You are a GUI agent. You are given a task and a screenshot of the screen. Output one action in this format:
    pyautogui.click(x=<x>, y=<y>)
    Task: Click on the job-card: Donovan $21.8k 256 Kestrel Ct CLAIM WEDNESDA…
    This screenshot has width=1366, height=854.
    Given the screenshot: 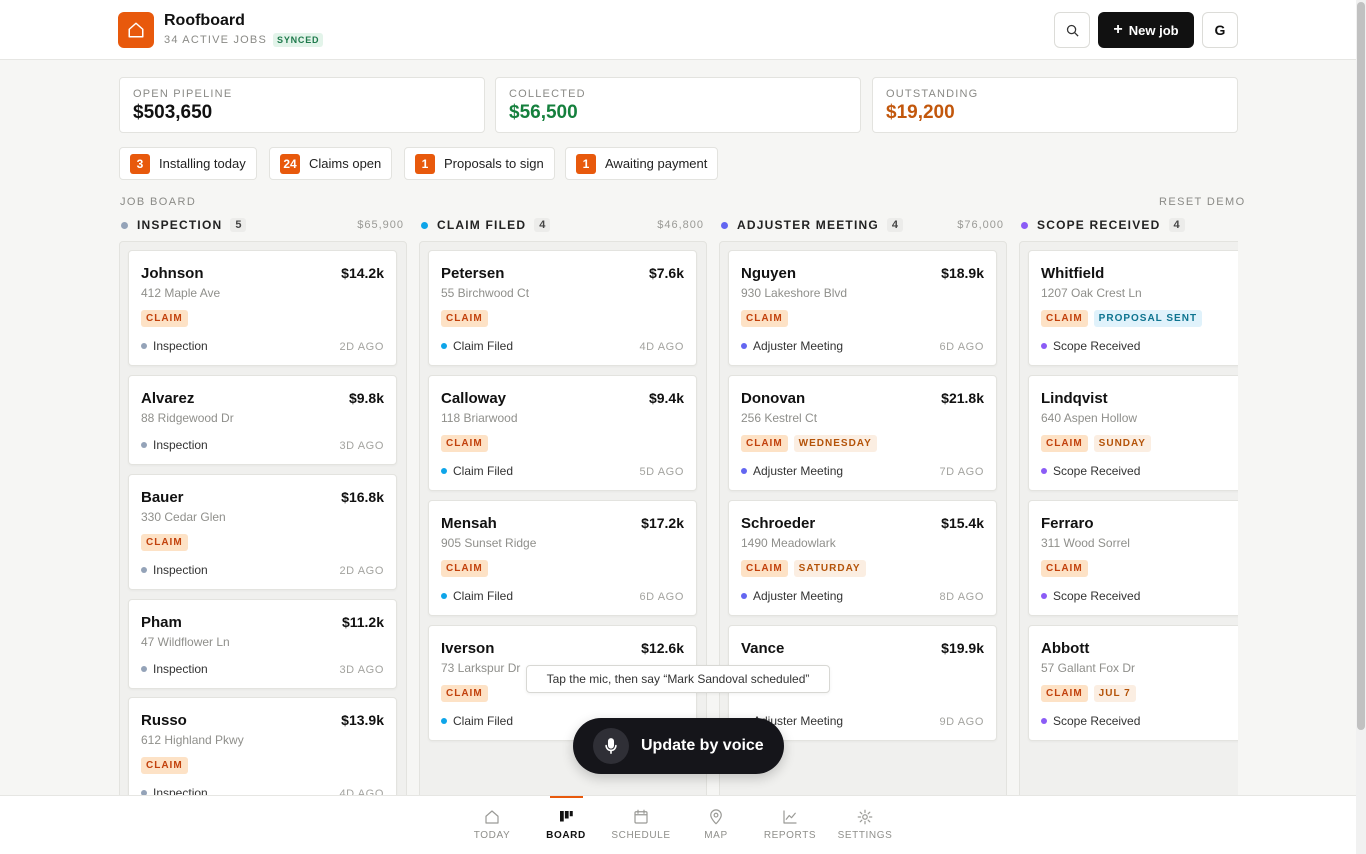 What is the action you would take?
    pyautogui.click(x=862, y=433)
    